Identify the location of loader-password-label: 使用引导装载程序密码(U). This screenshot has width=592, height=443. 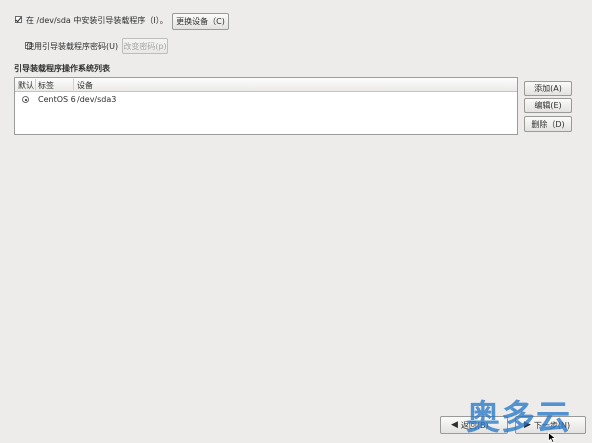
(72, 46).